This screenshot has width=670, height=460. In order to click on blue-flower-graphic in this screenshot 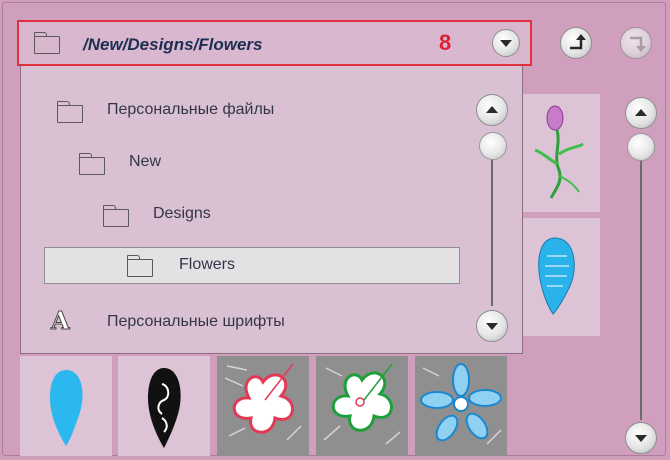, I will do `click(461, 406)`.